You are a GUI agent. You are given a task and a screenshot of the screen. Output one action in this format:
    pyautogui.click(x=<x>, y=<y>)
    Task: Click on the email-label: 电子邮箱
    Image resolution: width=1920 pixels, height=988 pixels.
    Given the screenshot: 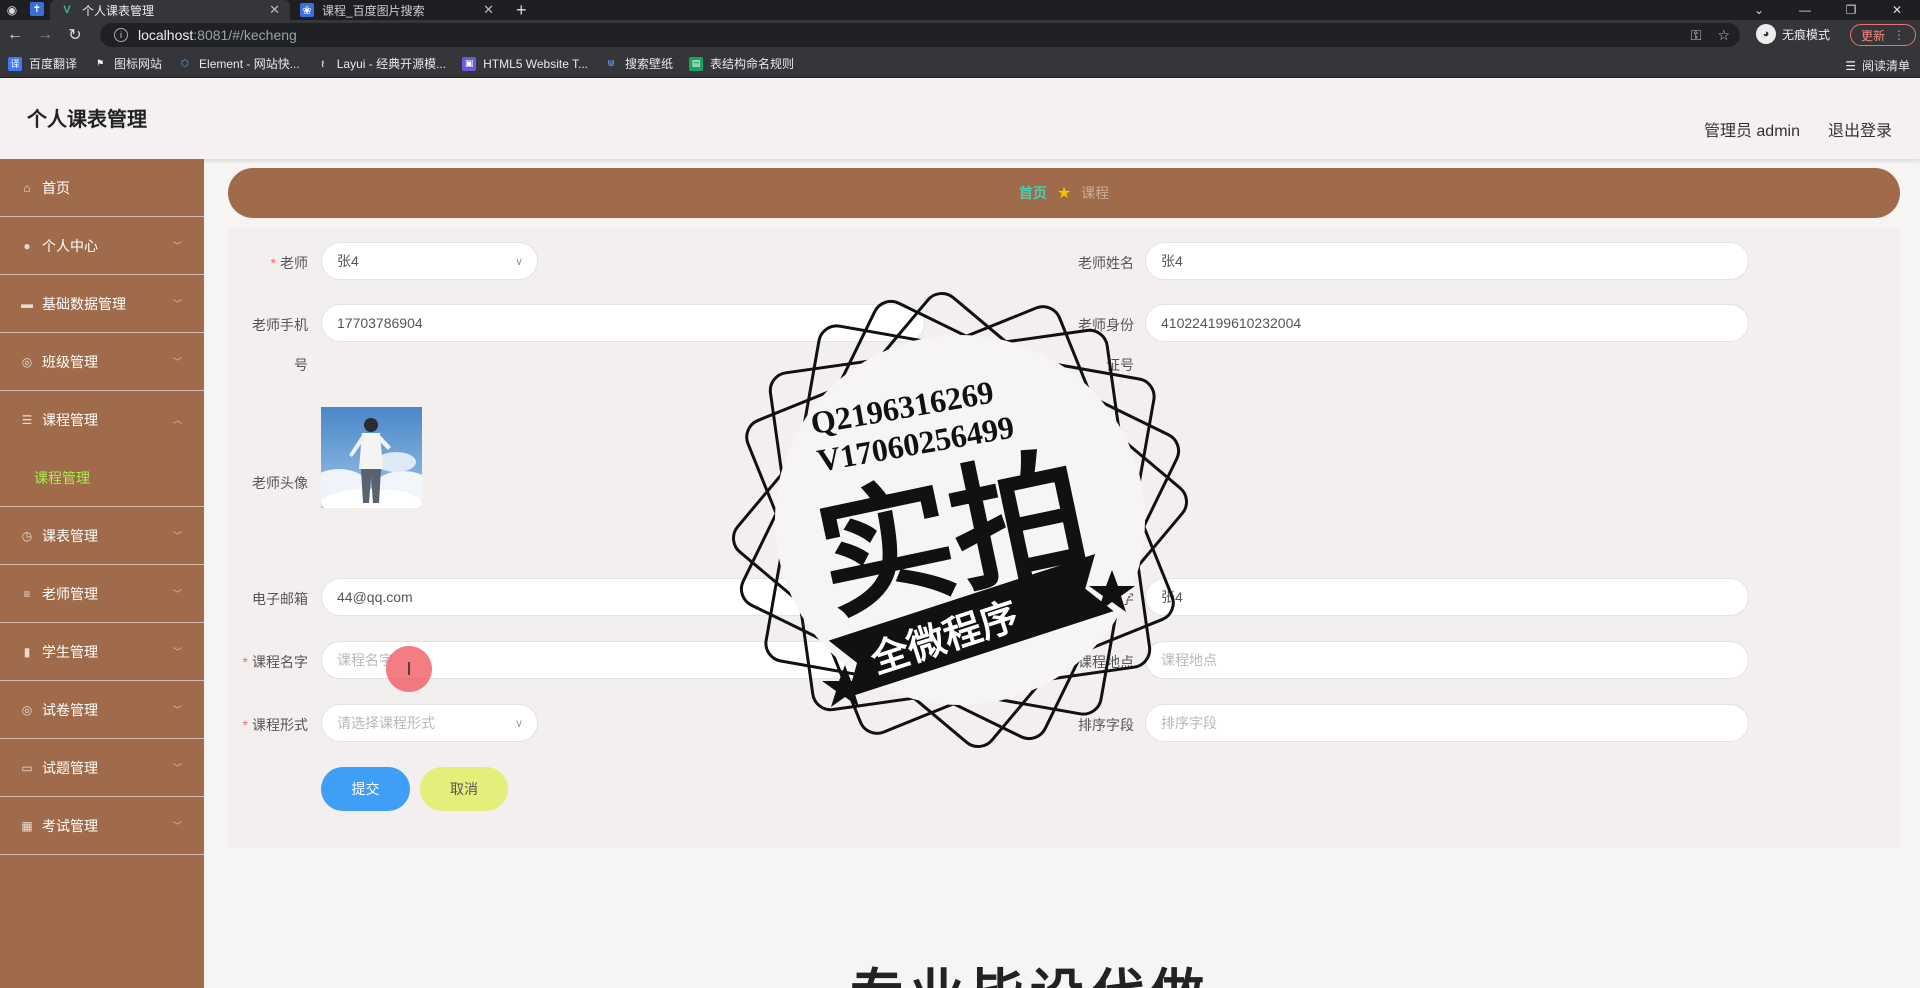 What is the action you would take?
    pyautogui.click(x=280, y=599)
    